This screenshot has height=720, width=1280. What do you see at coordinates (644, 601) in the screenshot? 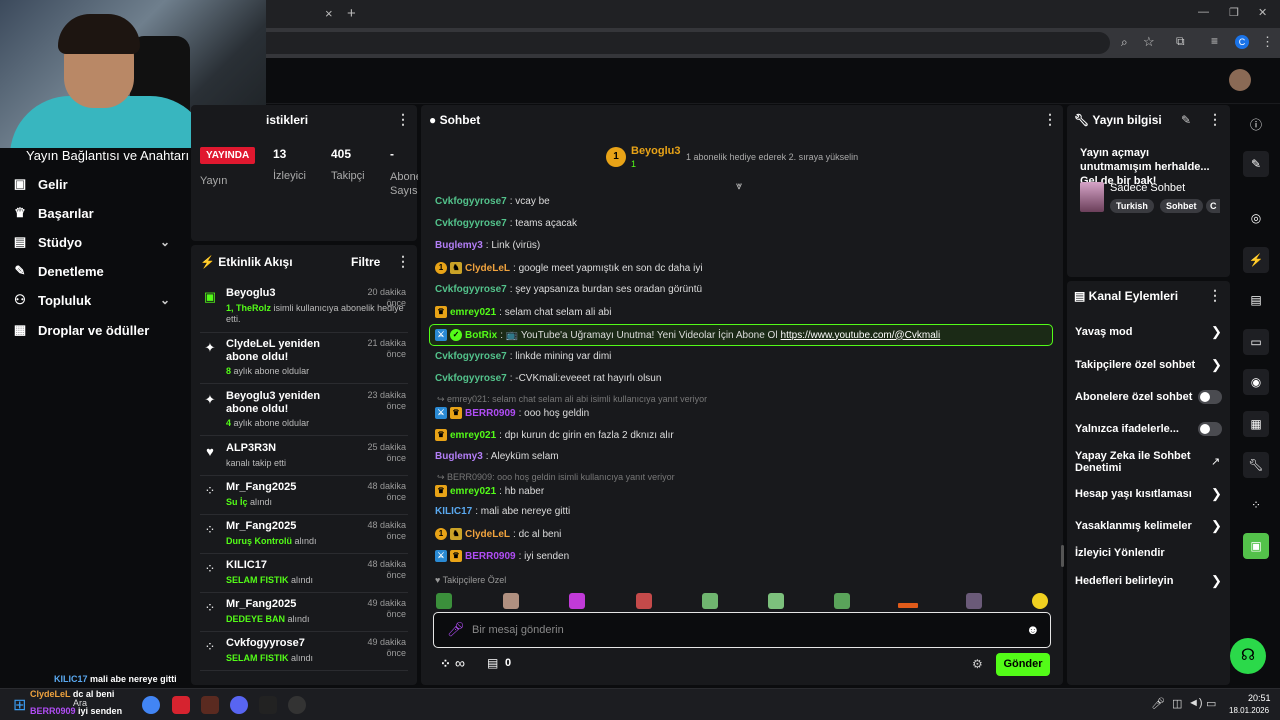
I see `emote-frog-heart-icon` at bounding box center [644, 601].